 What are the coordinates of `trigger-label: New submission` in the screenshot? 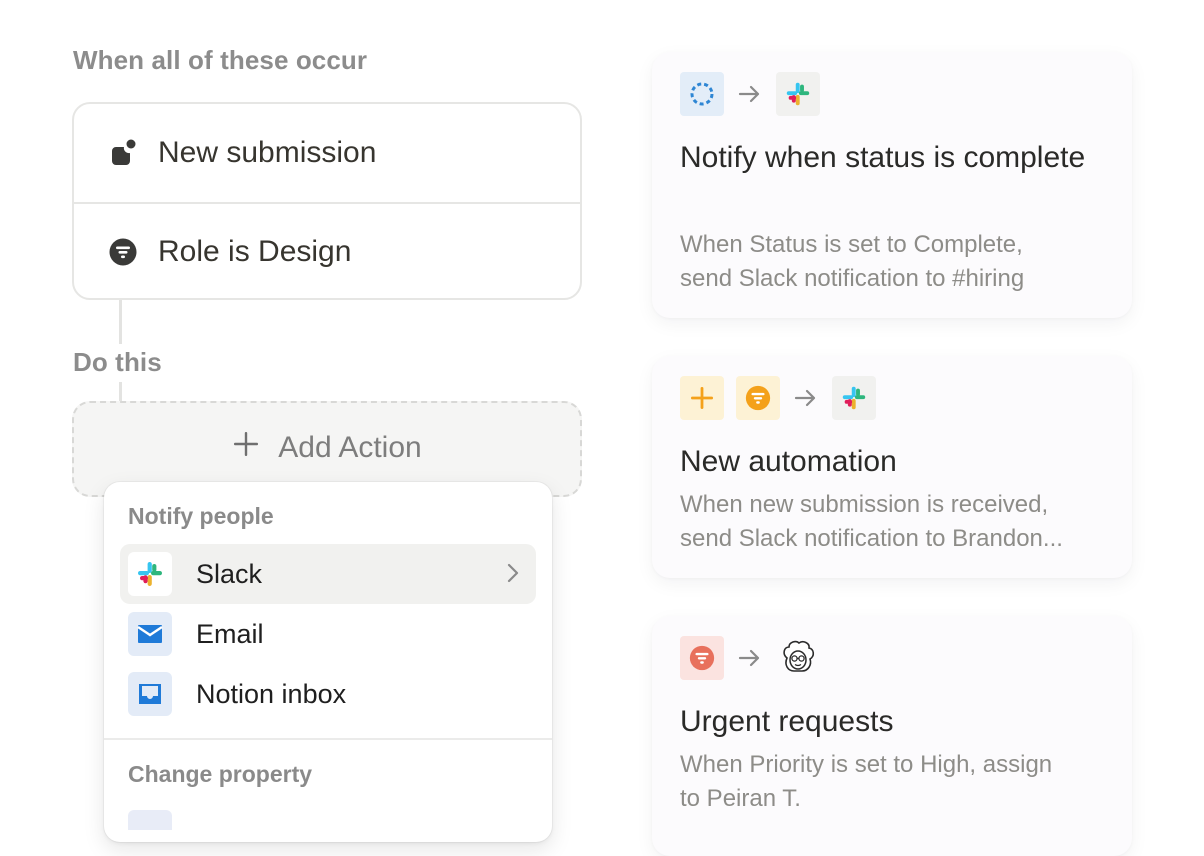 It's located at (267, 152).